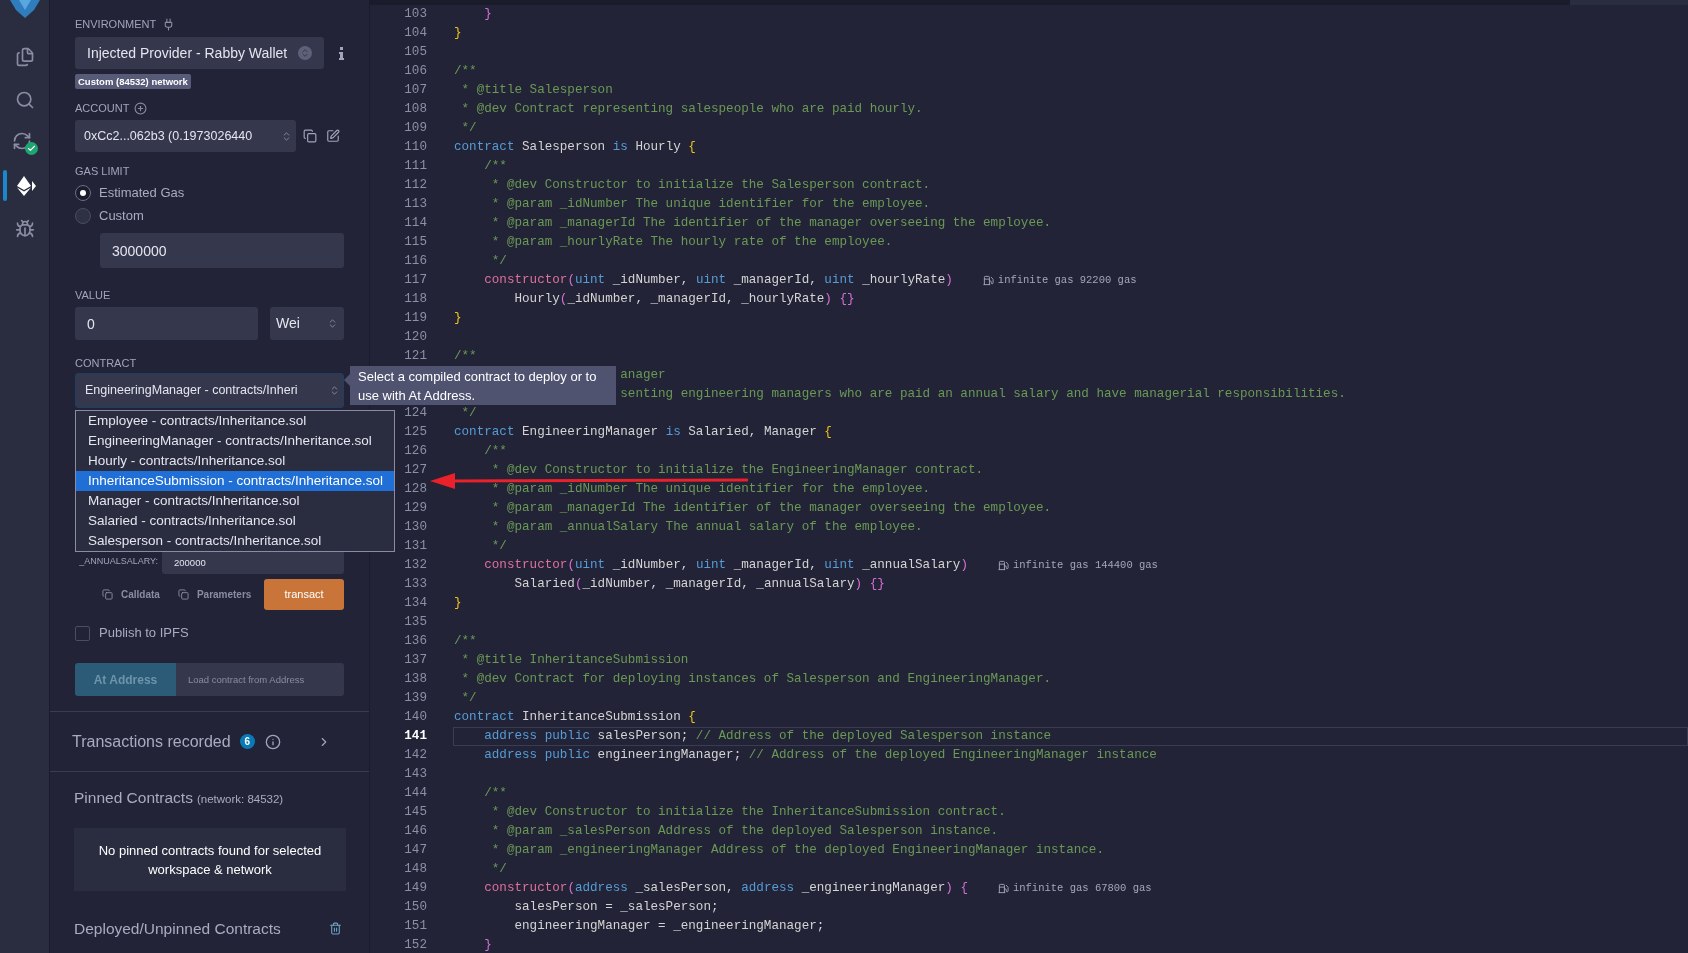 This screenshot has height=953, width=1688. I want to click on count-badge: 6, so click(247, 741).